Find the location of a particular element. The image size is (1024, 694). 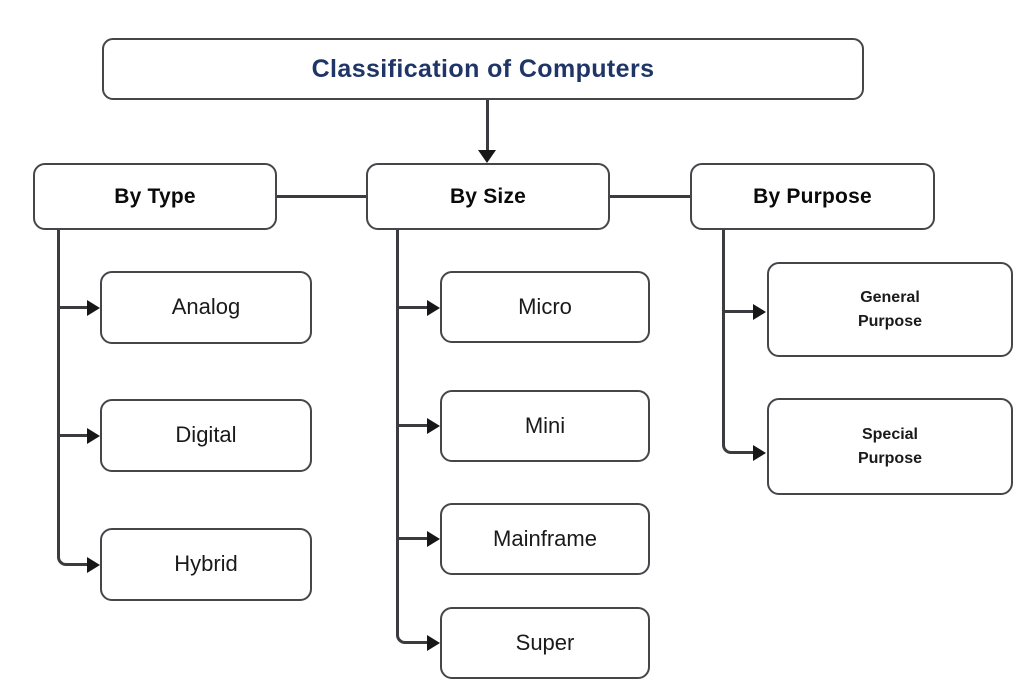

node-label: Micro is located at coordinates (545, 306).